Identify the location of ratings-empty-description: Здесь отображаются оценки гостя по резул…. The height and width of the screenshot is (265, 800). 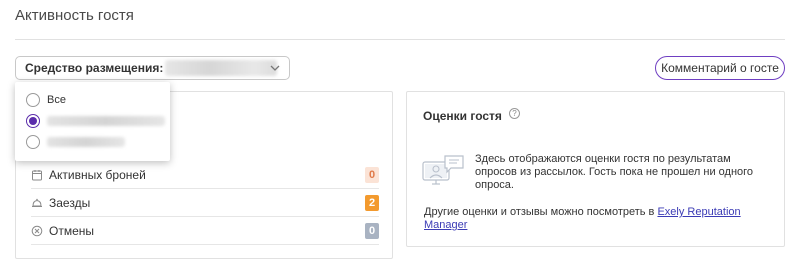
(614, 172).